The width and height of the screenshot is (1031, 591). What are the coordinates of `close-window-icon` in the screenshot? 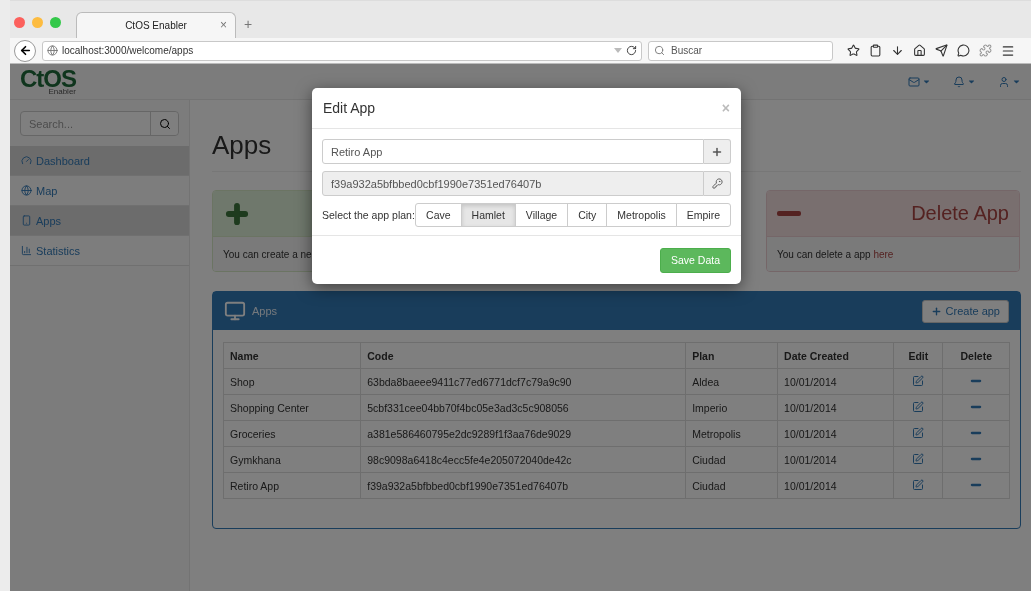 It's located at (19, 22).